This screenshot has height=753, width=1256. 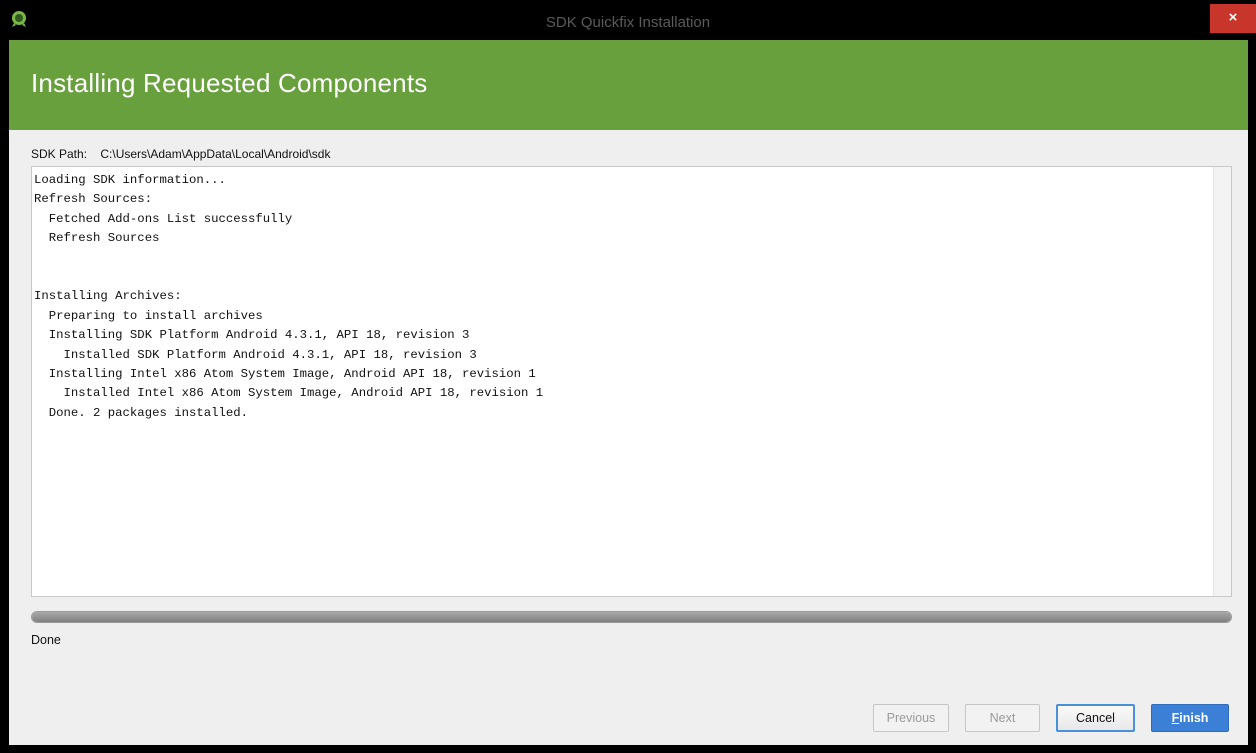 I want to click on log-line: Refresh Sources, so click(x=97, y=238).